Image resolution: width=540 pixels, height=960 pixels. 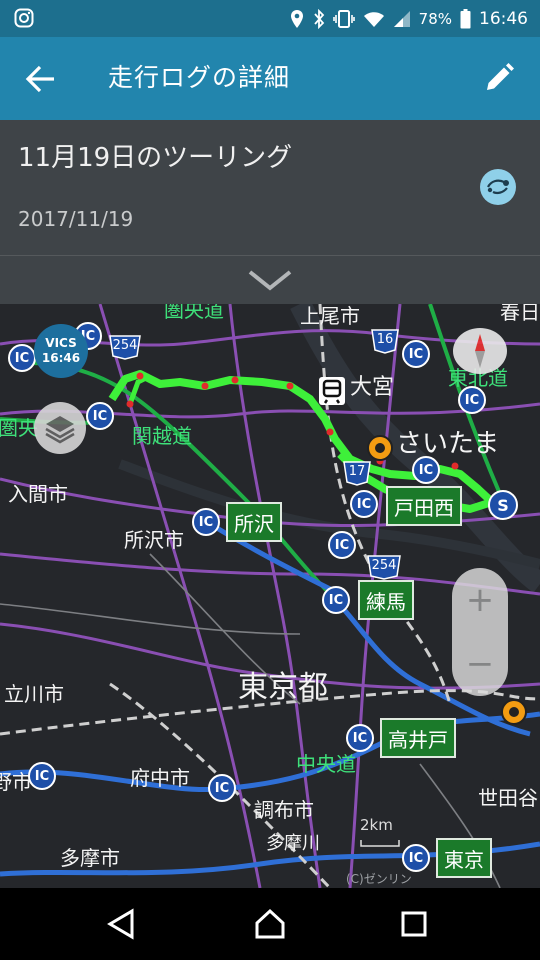 What do you see at coordinates (330, 316) in the screenshot?
I see `map-label-ageo: 上尾市` at bounding box center [330, 316].